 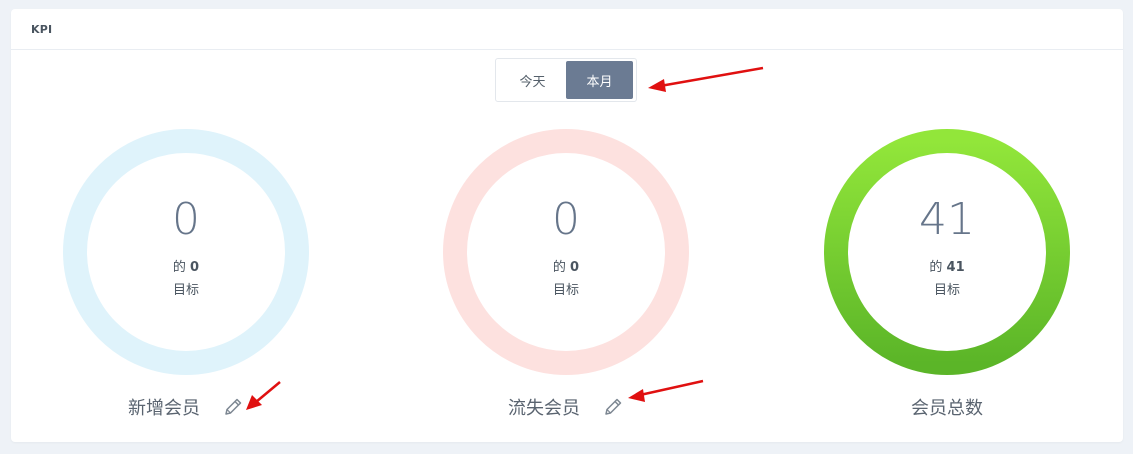 I want to click on kpi-target-line: 的 41, so click(x=946, y=265).